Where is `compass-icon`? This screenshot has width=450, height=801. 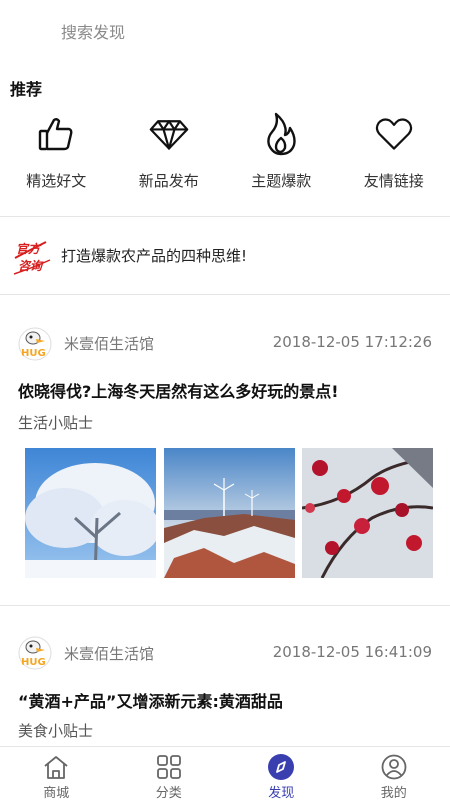 compass-icon is located at coordinates (281, 767).